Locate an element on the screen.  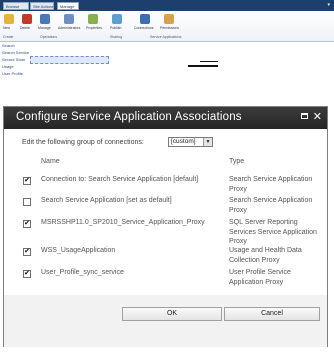
ribbon-tab-bar: Browse Site Actions Manage ▾ is located at coordinates (167, 5).